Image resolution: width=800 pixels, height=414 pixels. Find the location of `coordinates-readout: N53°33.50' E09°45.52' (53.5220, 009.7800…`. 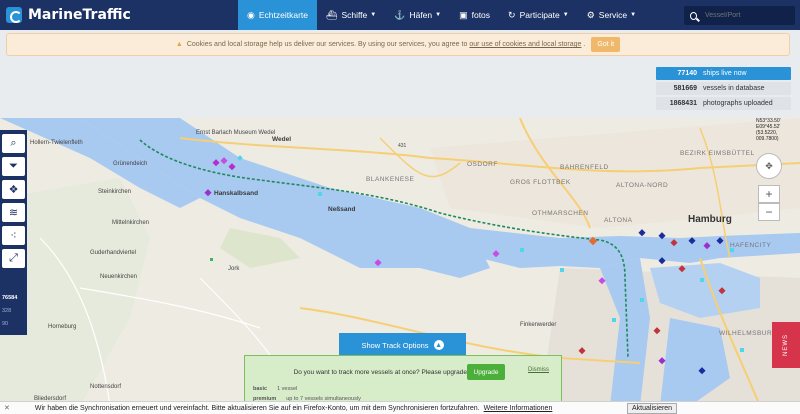

coordinates-readout: N53°33.50' E09°45.52' (53.5220, 009.7800… is located at coordinates (778, 130).